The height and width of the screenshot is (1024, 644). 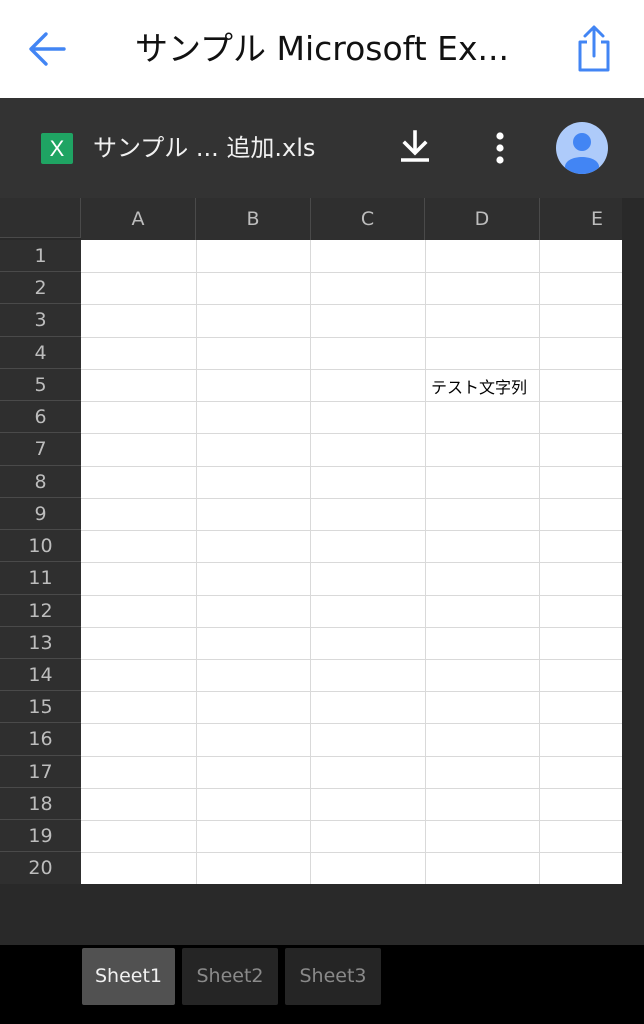 What do you see at coordinates (40, 643) in the screenshot?
I see `row-header-13: 13` at bounding box center [40, 643].